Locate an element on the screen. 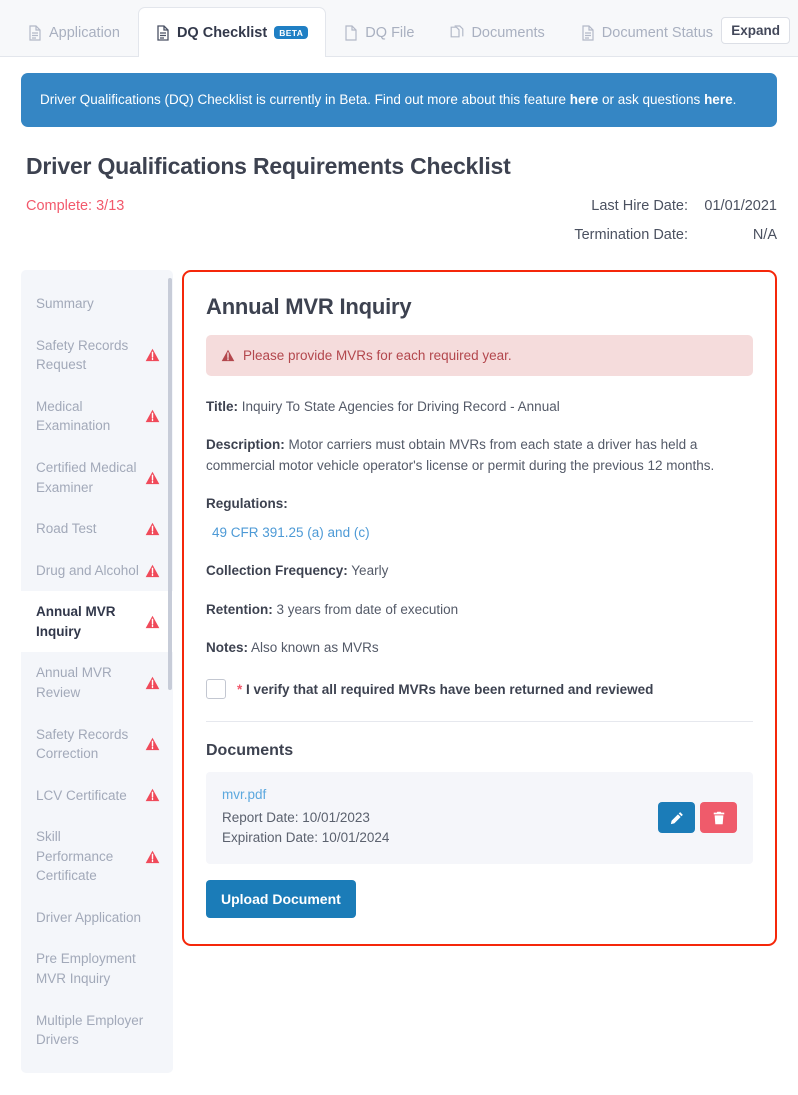  sidebar-item-label: Annual MVR Inquiry is located at coordinates (76, 621).